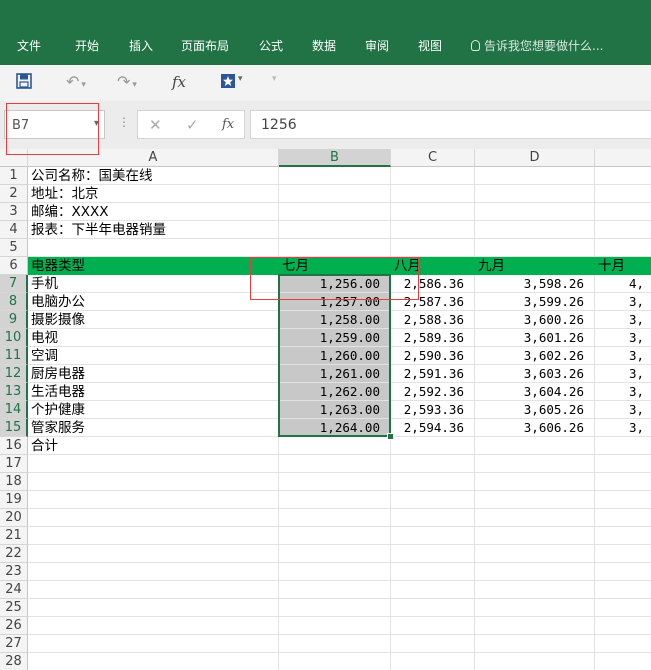 This screenshot has width=651, height=670. Describe the element at coordinates (205, 45) in the screenshot. I see `tab-page-layout: 页面布局` at that location.